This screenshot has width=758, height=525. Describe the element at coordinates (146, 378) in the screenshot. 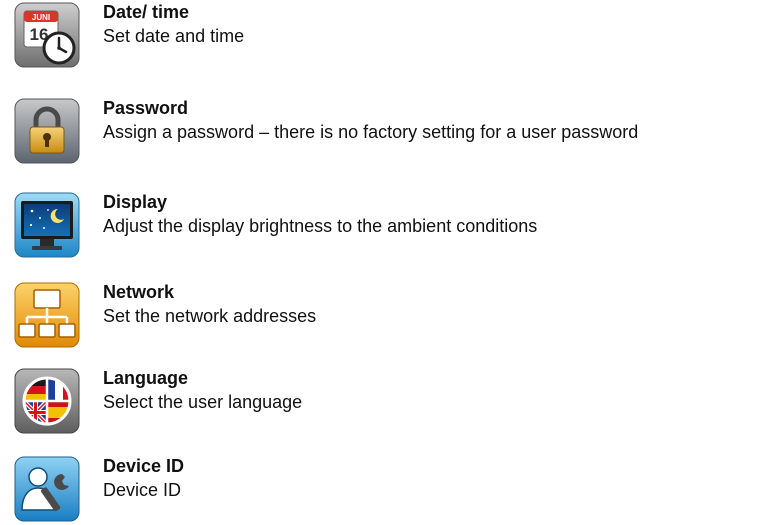

I see `item-title: Language` at that location.